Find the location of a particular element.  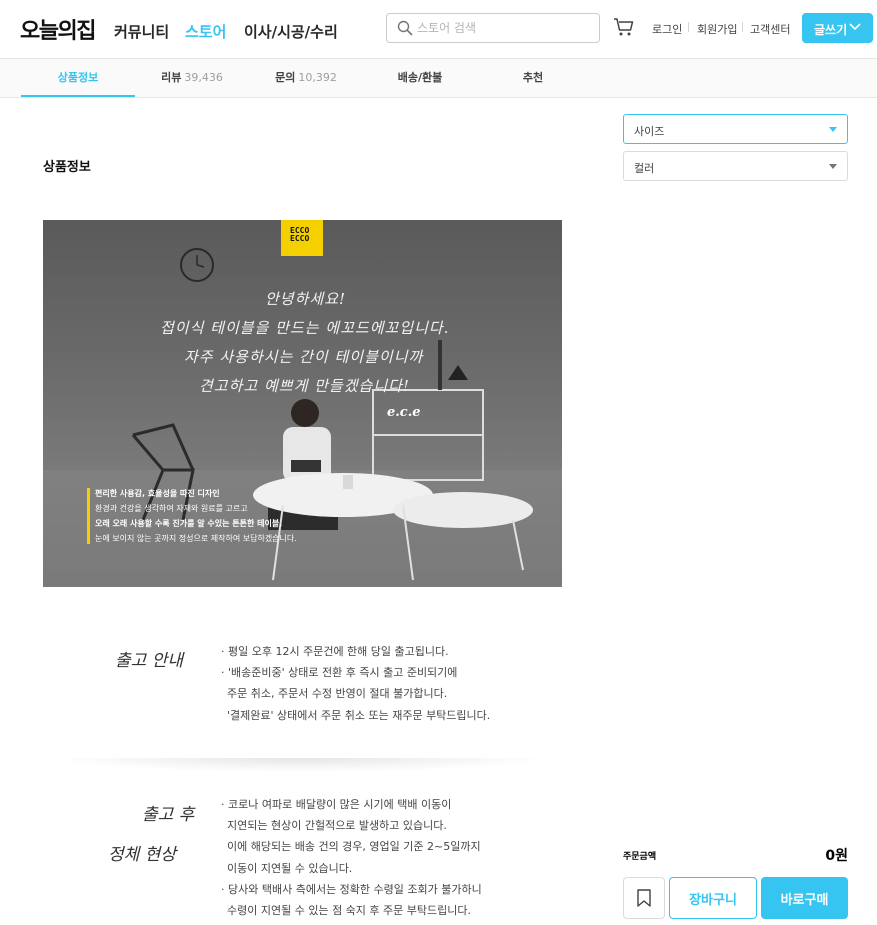

buy-now-button: 바로구매 is located at coordinates (804, 898).